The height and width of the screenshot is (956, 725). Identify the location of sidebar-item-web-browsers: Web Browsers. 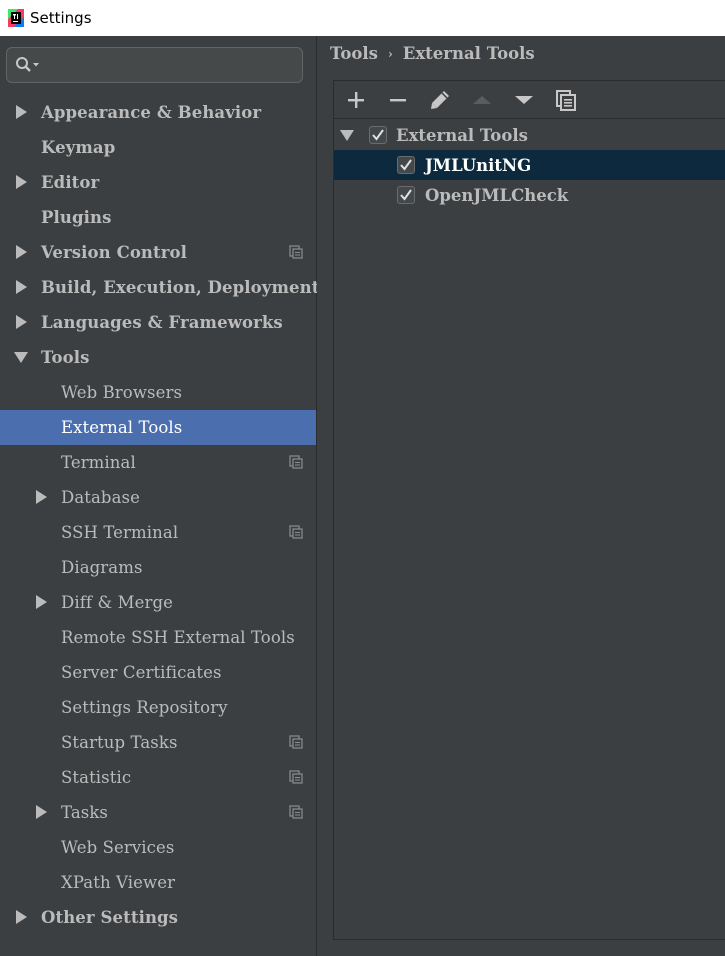
(158, 392).